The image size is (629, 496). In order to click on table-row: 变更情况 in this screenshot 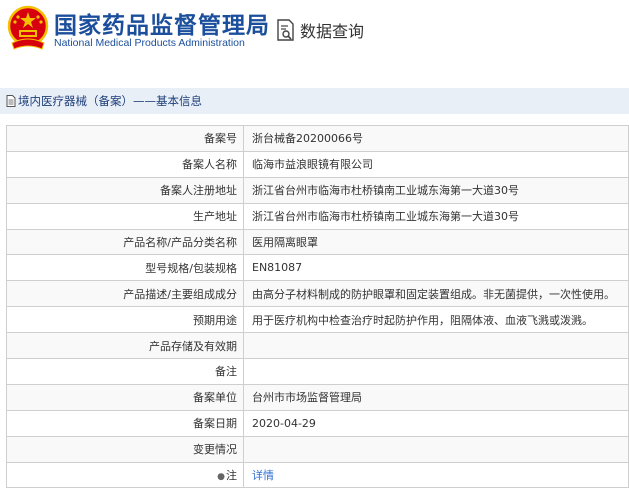, I will do `click(317, 449)`.